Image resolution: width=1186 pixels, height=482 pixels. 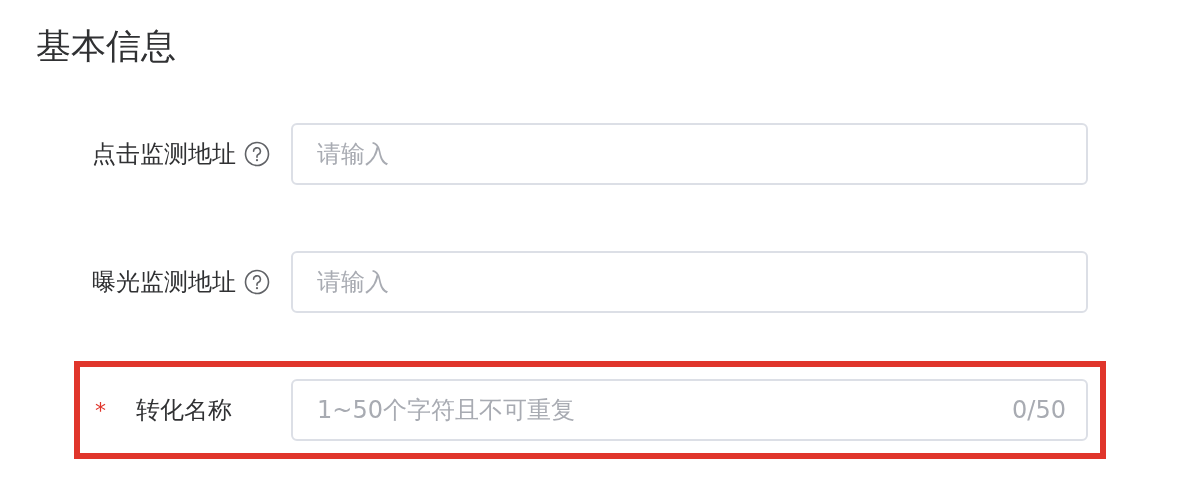 What do you see at coordinates (164, 154) in the screenshot?
I see `field-label: 点击监测地址` at bounding box center [164, 154].